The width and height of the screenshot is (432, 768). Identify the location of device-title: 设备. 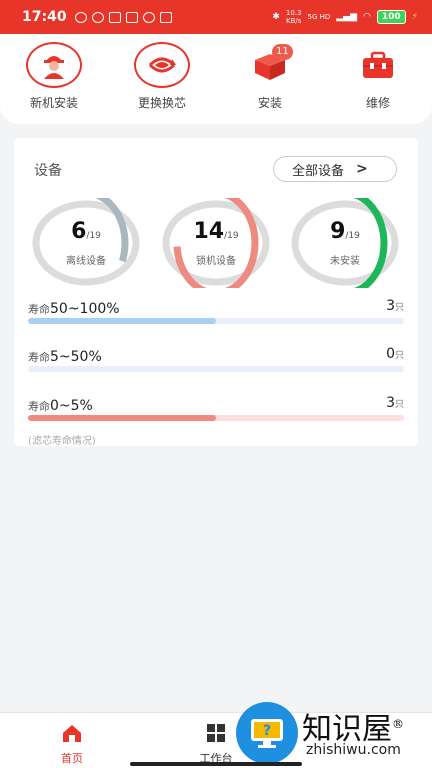
(48, 171).